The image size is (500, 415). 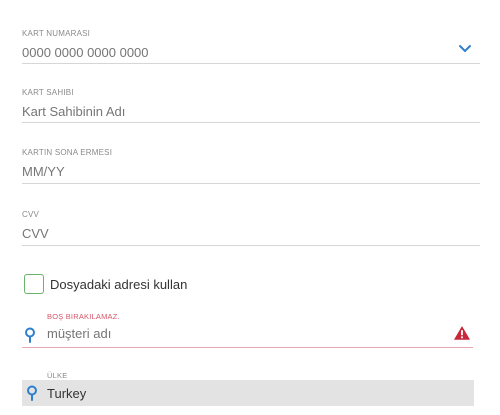 What do you see at coordinates (83, 316) in the screenshot?
I see `customer-name-error-label: BOŞ BIRAKILAMAZ.` at bounding box center [83, 316].